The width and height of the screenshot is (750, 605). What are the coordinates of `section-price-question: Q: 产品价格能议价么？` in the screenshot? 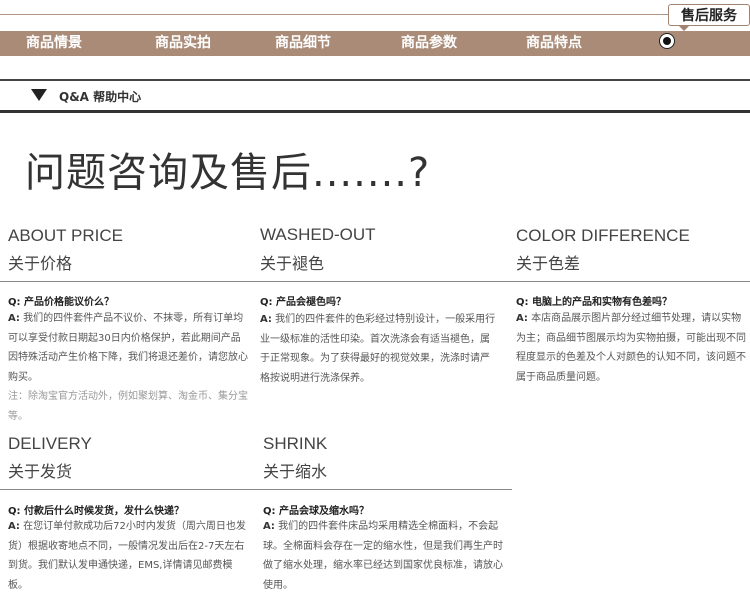 It's located at (61, 302).